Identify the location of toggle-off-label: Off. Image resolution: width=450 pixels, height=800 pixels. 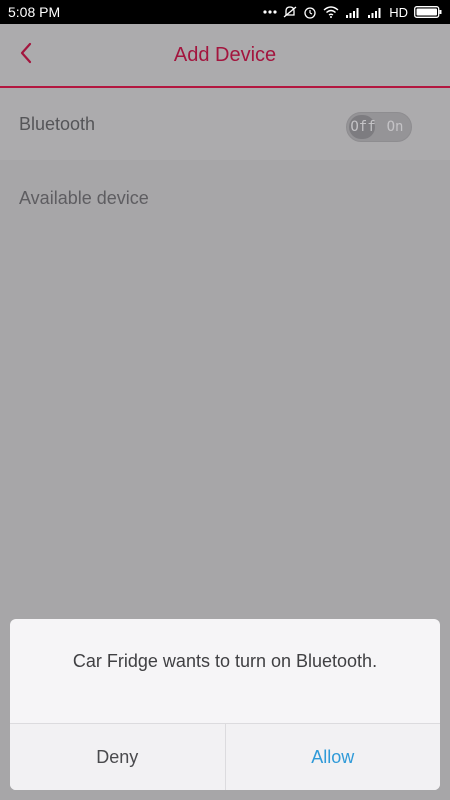
(363, 127).